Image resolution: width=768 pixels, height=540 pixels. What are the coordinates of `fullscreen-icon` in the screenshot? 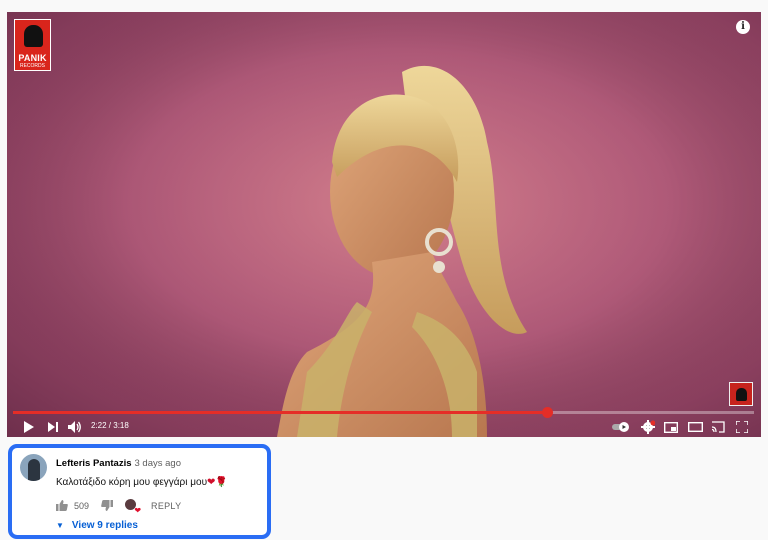 It's located at (742, 427).